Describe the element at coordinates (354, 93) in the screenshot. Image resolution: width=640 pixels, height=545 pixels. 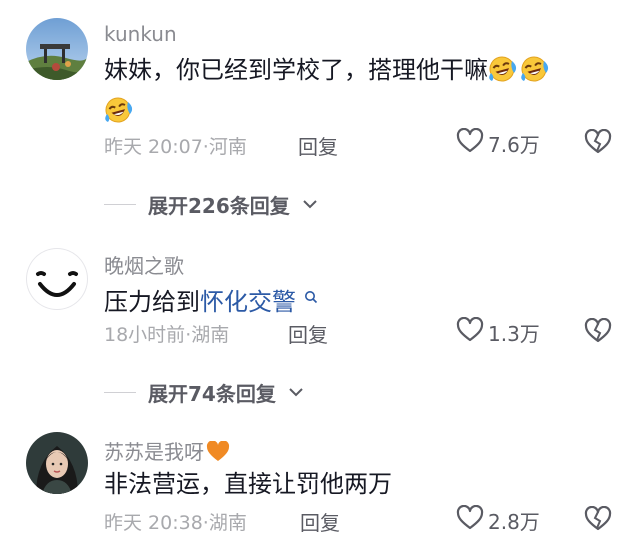
I see `comment-text: 妹妹，你已经到学校了，搭理他干嘛` at that location.